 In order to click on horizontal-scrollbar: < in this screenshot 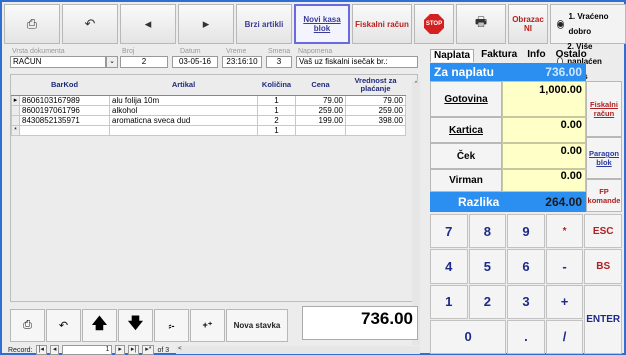, I will do `click(298, 350)`.